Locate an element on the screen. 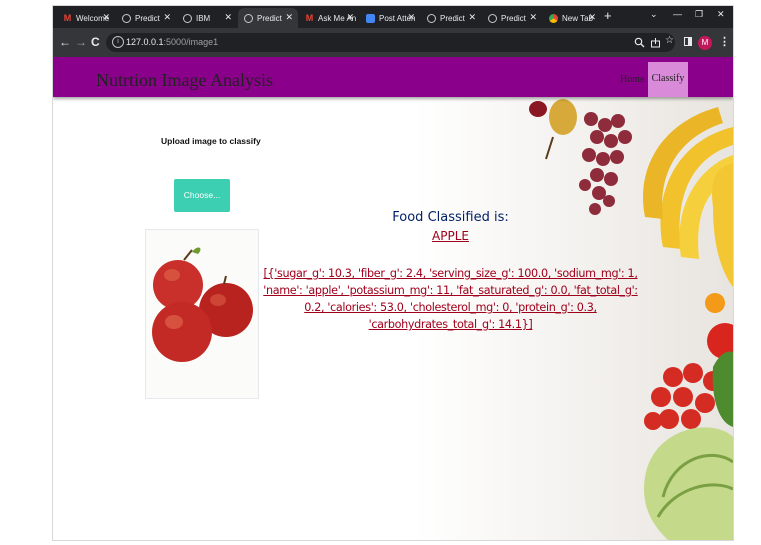 The image size is (761, 545). chevron-down-icon: ⌄ is located at coordinates (654, 14).